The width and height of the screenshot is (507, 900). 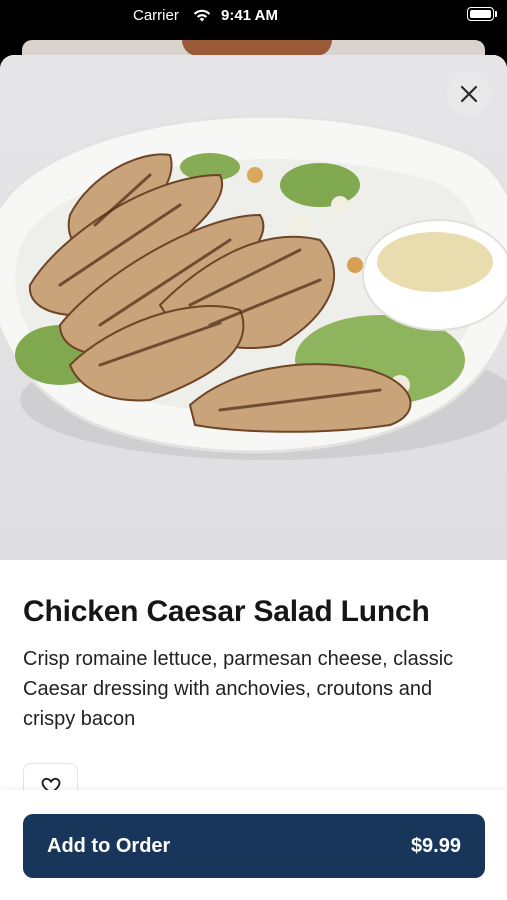 What do you see at coordinates (202, 17) in the screenshot?
I see `wifi-icon` at bounding box center [202, 17].